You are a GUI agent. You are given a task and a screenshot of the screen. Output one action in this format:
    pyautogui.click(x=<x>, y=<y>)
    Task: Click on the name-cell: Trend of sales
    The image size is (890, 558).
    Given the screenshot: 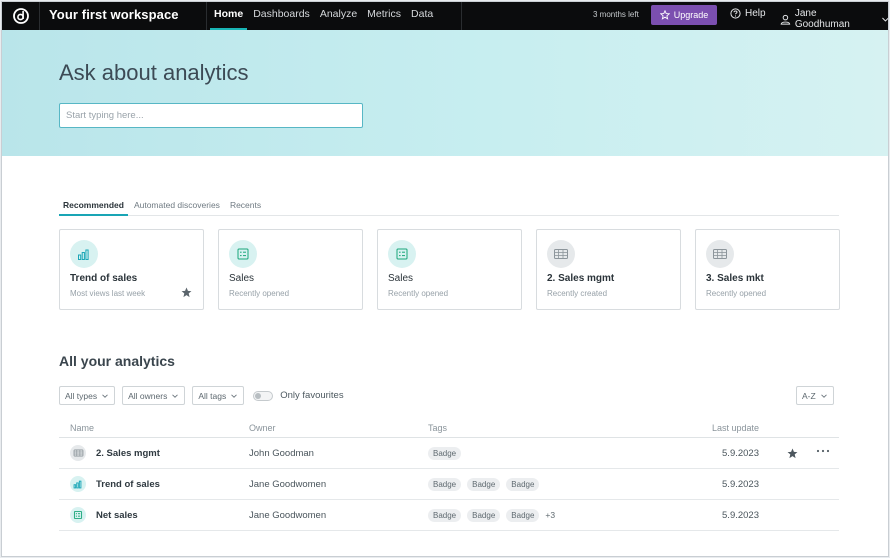 What is the action you would take?
    pyautogui.click(x=115, y=484)
    